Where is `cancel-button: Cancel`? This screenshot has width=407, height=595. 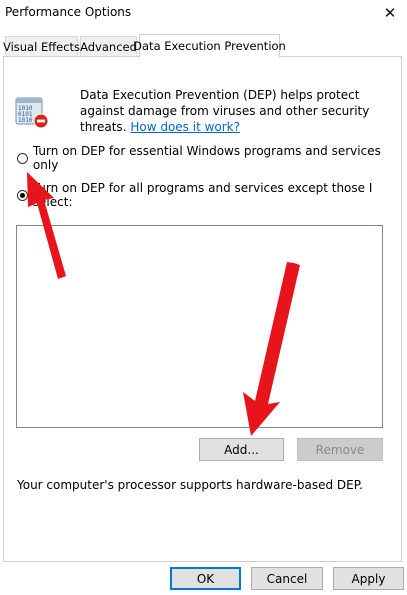
cancel-button: Cancel is located at coordinates (287, 578).